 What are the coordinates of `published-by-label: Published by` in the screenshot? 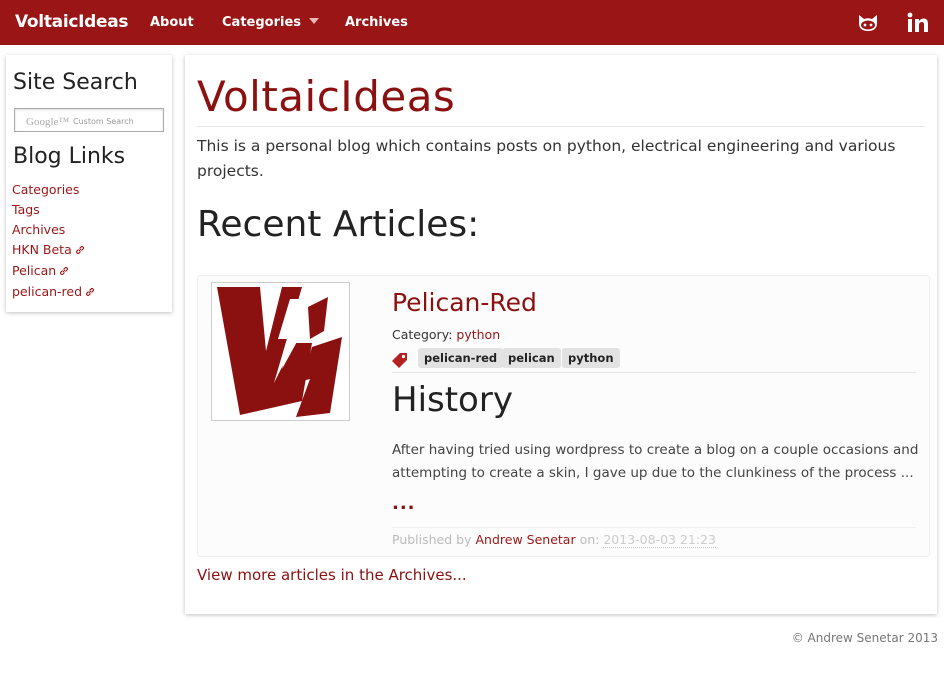 It's located at (432, 539).